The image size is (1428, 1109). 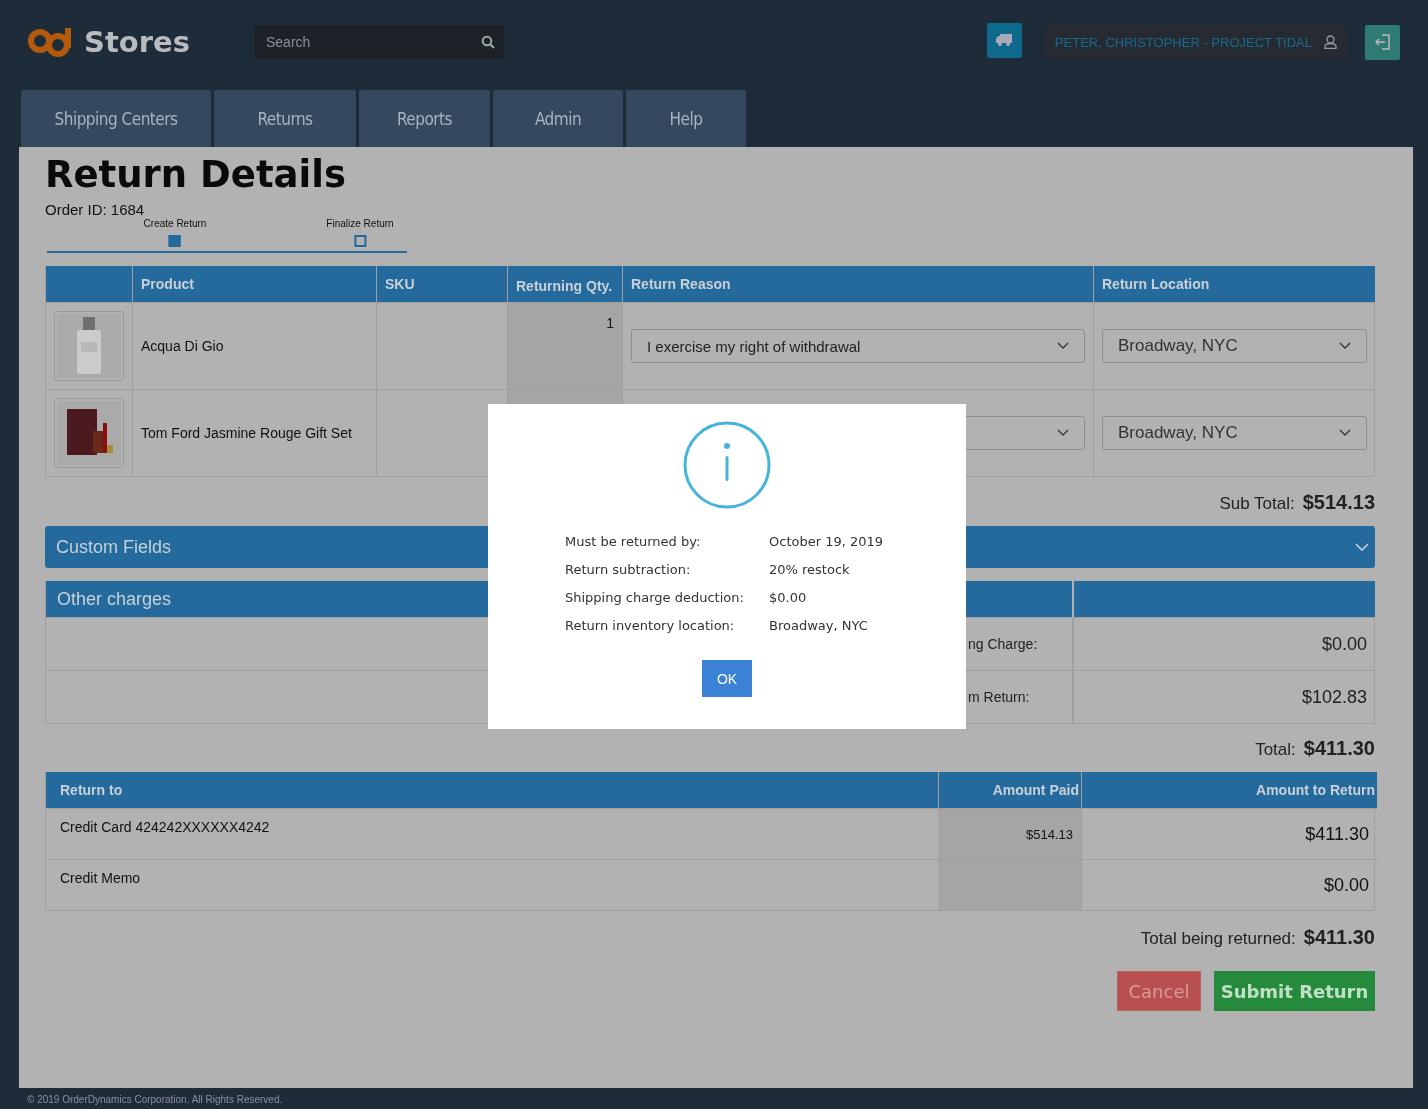 I want to click on info-label: Return subtraction:, so click(x=628, y=569).